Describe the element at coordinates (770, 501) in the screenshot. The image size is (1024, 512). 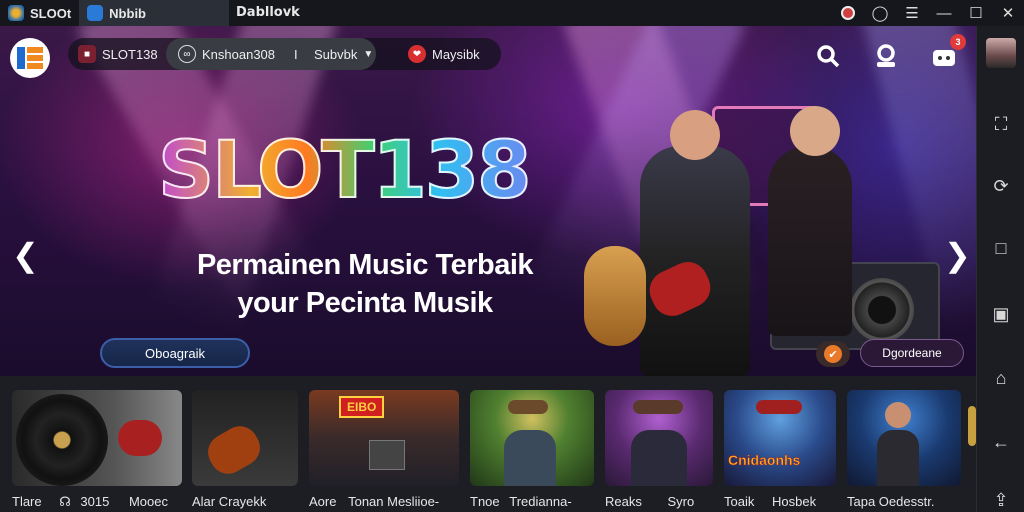
I see `card-caption: Toaik Hosbek` at that location.